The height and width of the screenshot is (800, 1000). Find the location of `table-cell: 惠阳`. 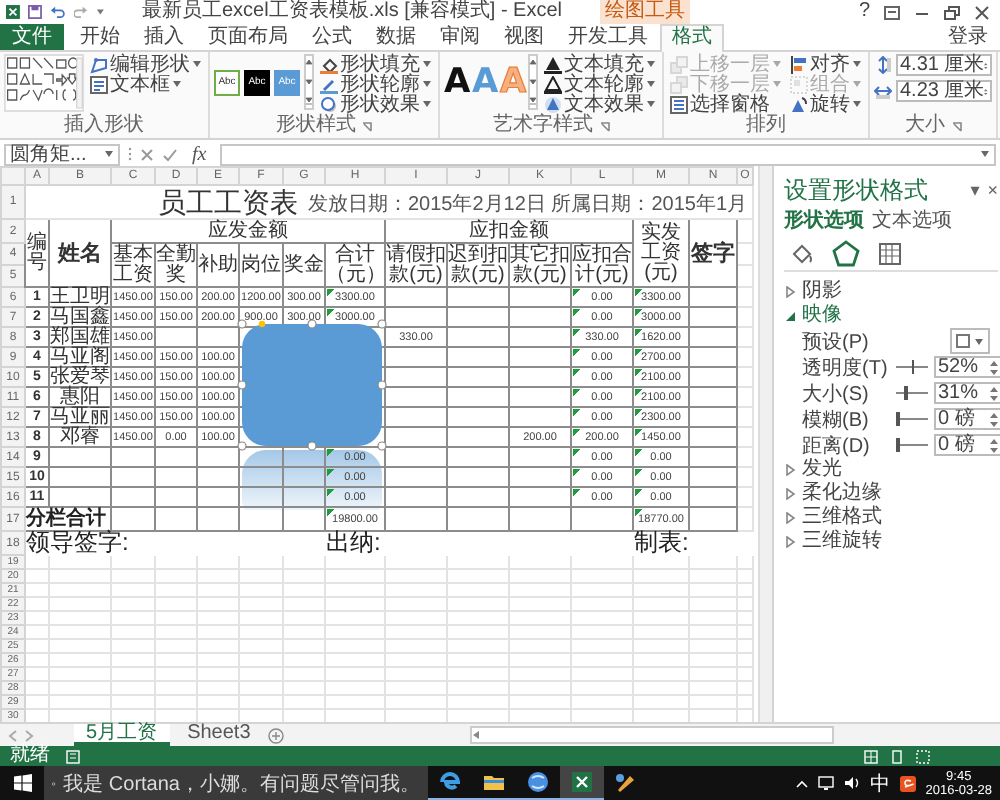

table-cell: 惠阳 is located at coordinates (80, 397).